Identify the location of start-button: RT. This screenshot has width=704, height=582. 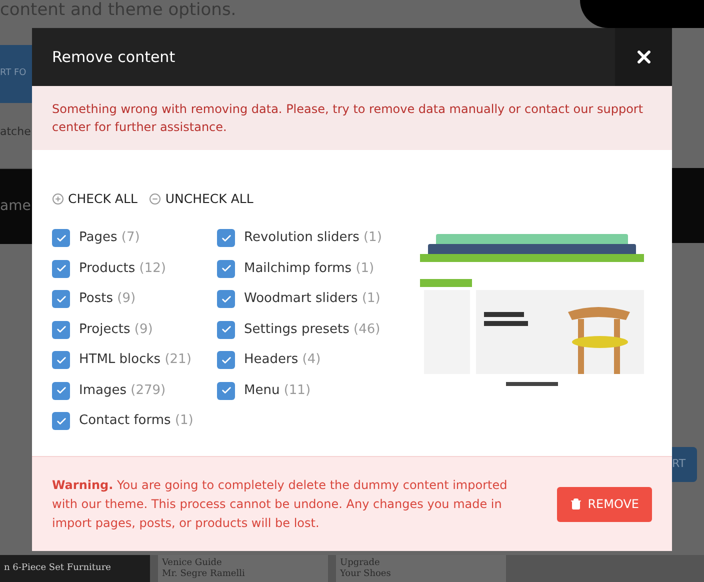
(684, 464).